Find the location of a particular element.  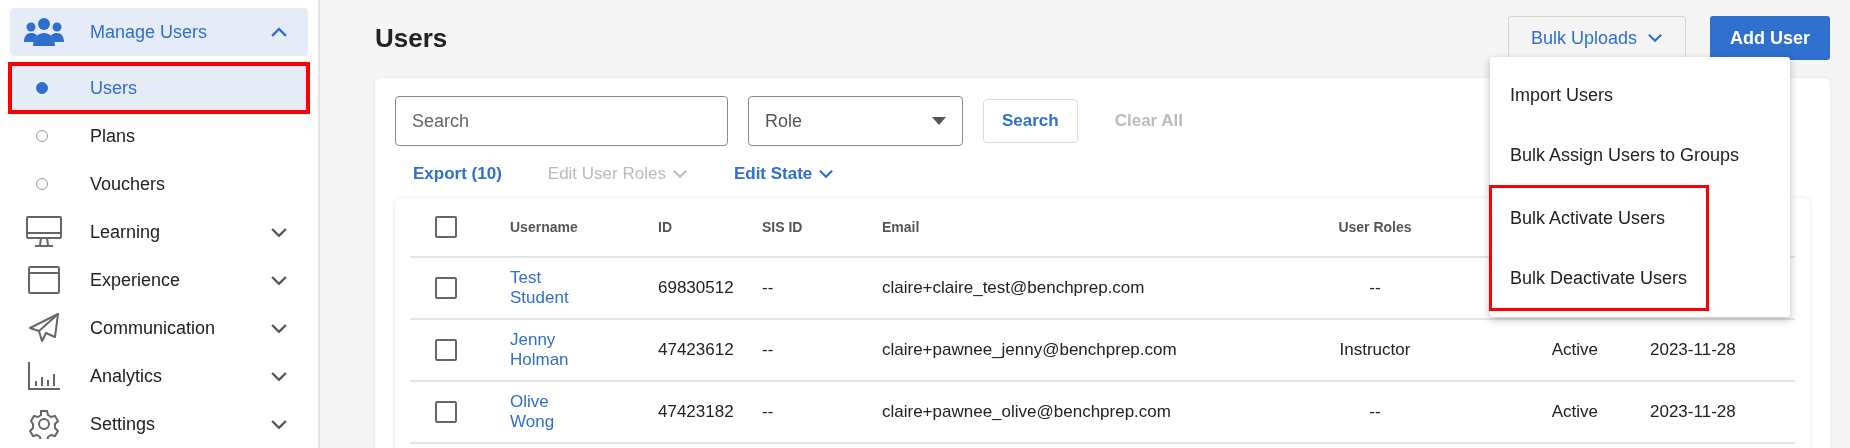

username-link: Olive Wong is located at coordinates (550, 412).